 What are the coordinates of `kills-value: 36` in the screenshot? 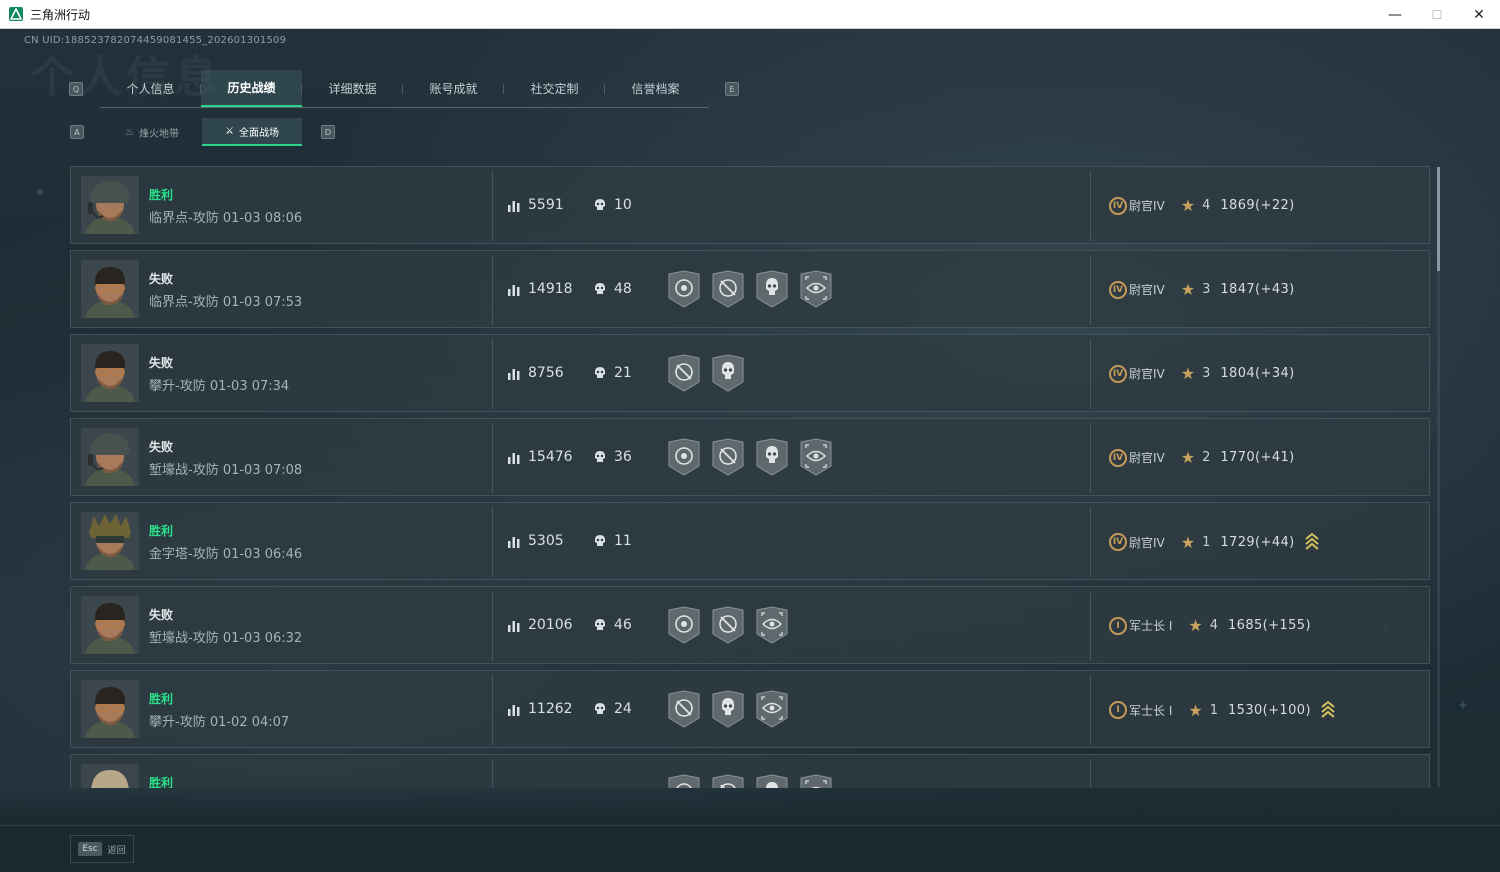 It's located at (623, 457).